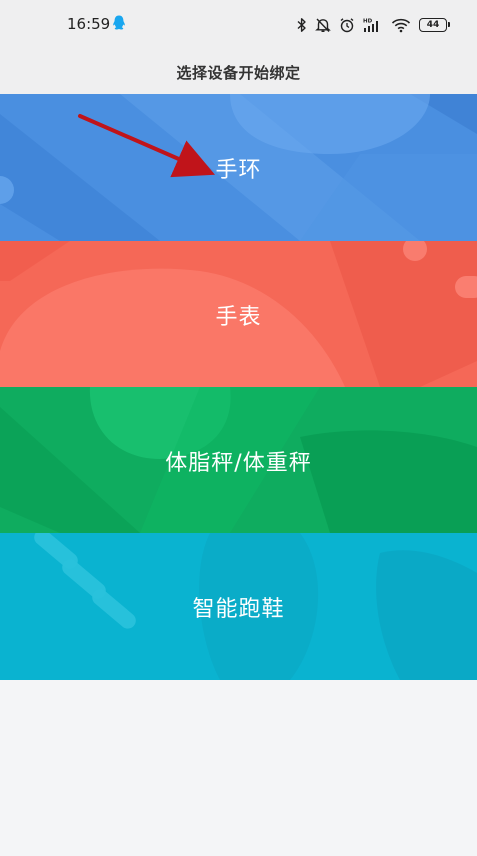 Image resolution: width=477 pixels, height=856 pixels. Describe the element at coordinates (119, 22) in the screenshot. I see `qq-icon` at that location.